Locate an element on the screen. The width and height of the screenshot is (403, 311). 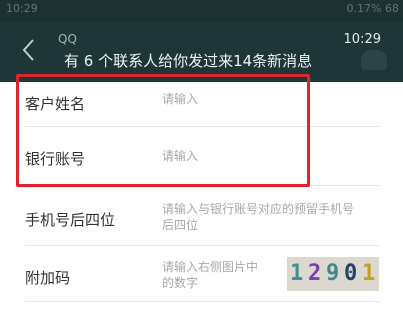
phone-last4-label: 手机号后四位 is located at coordinates (70, 220).